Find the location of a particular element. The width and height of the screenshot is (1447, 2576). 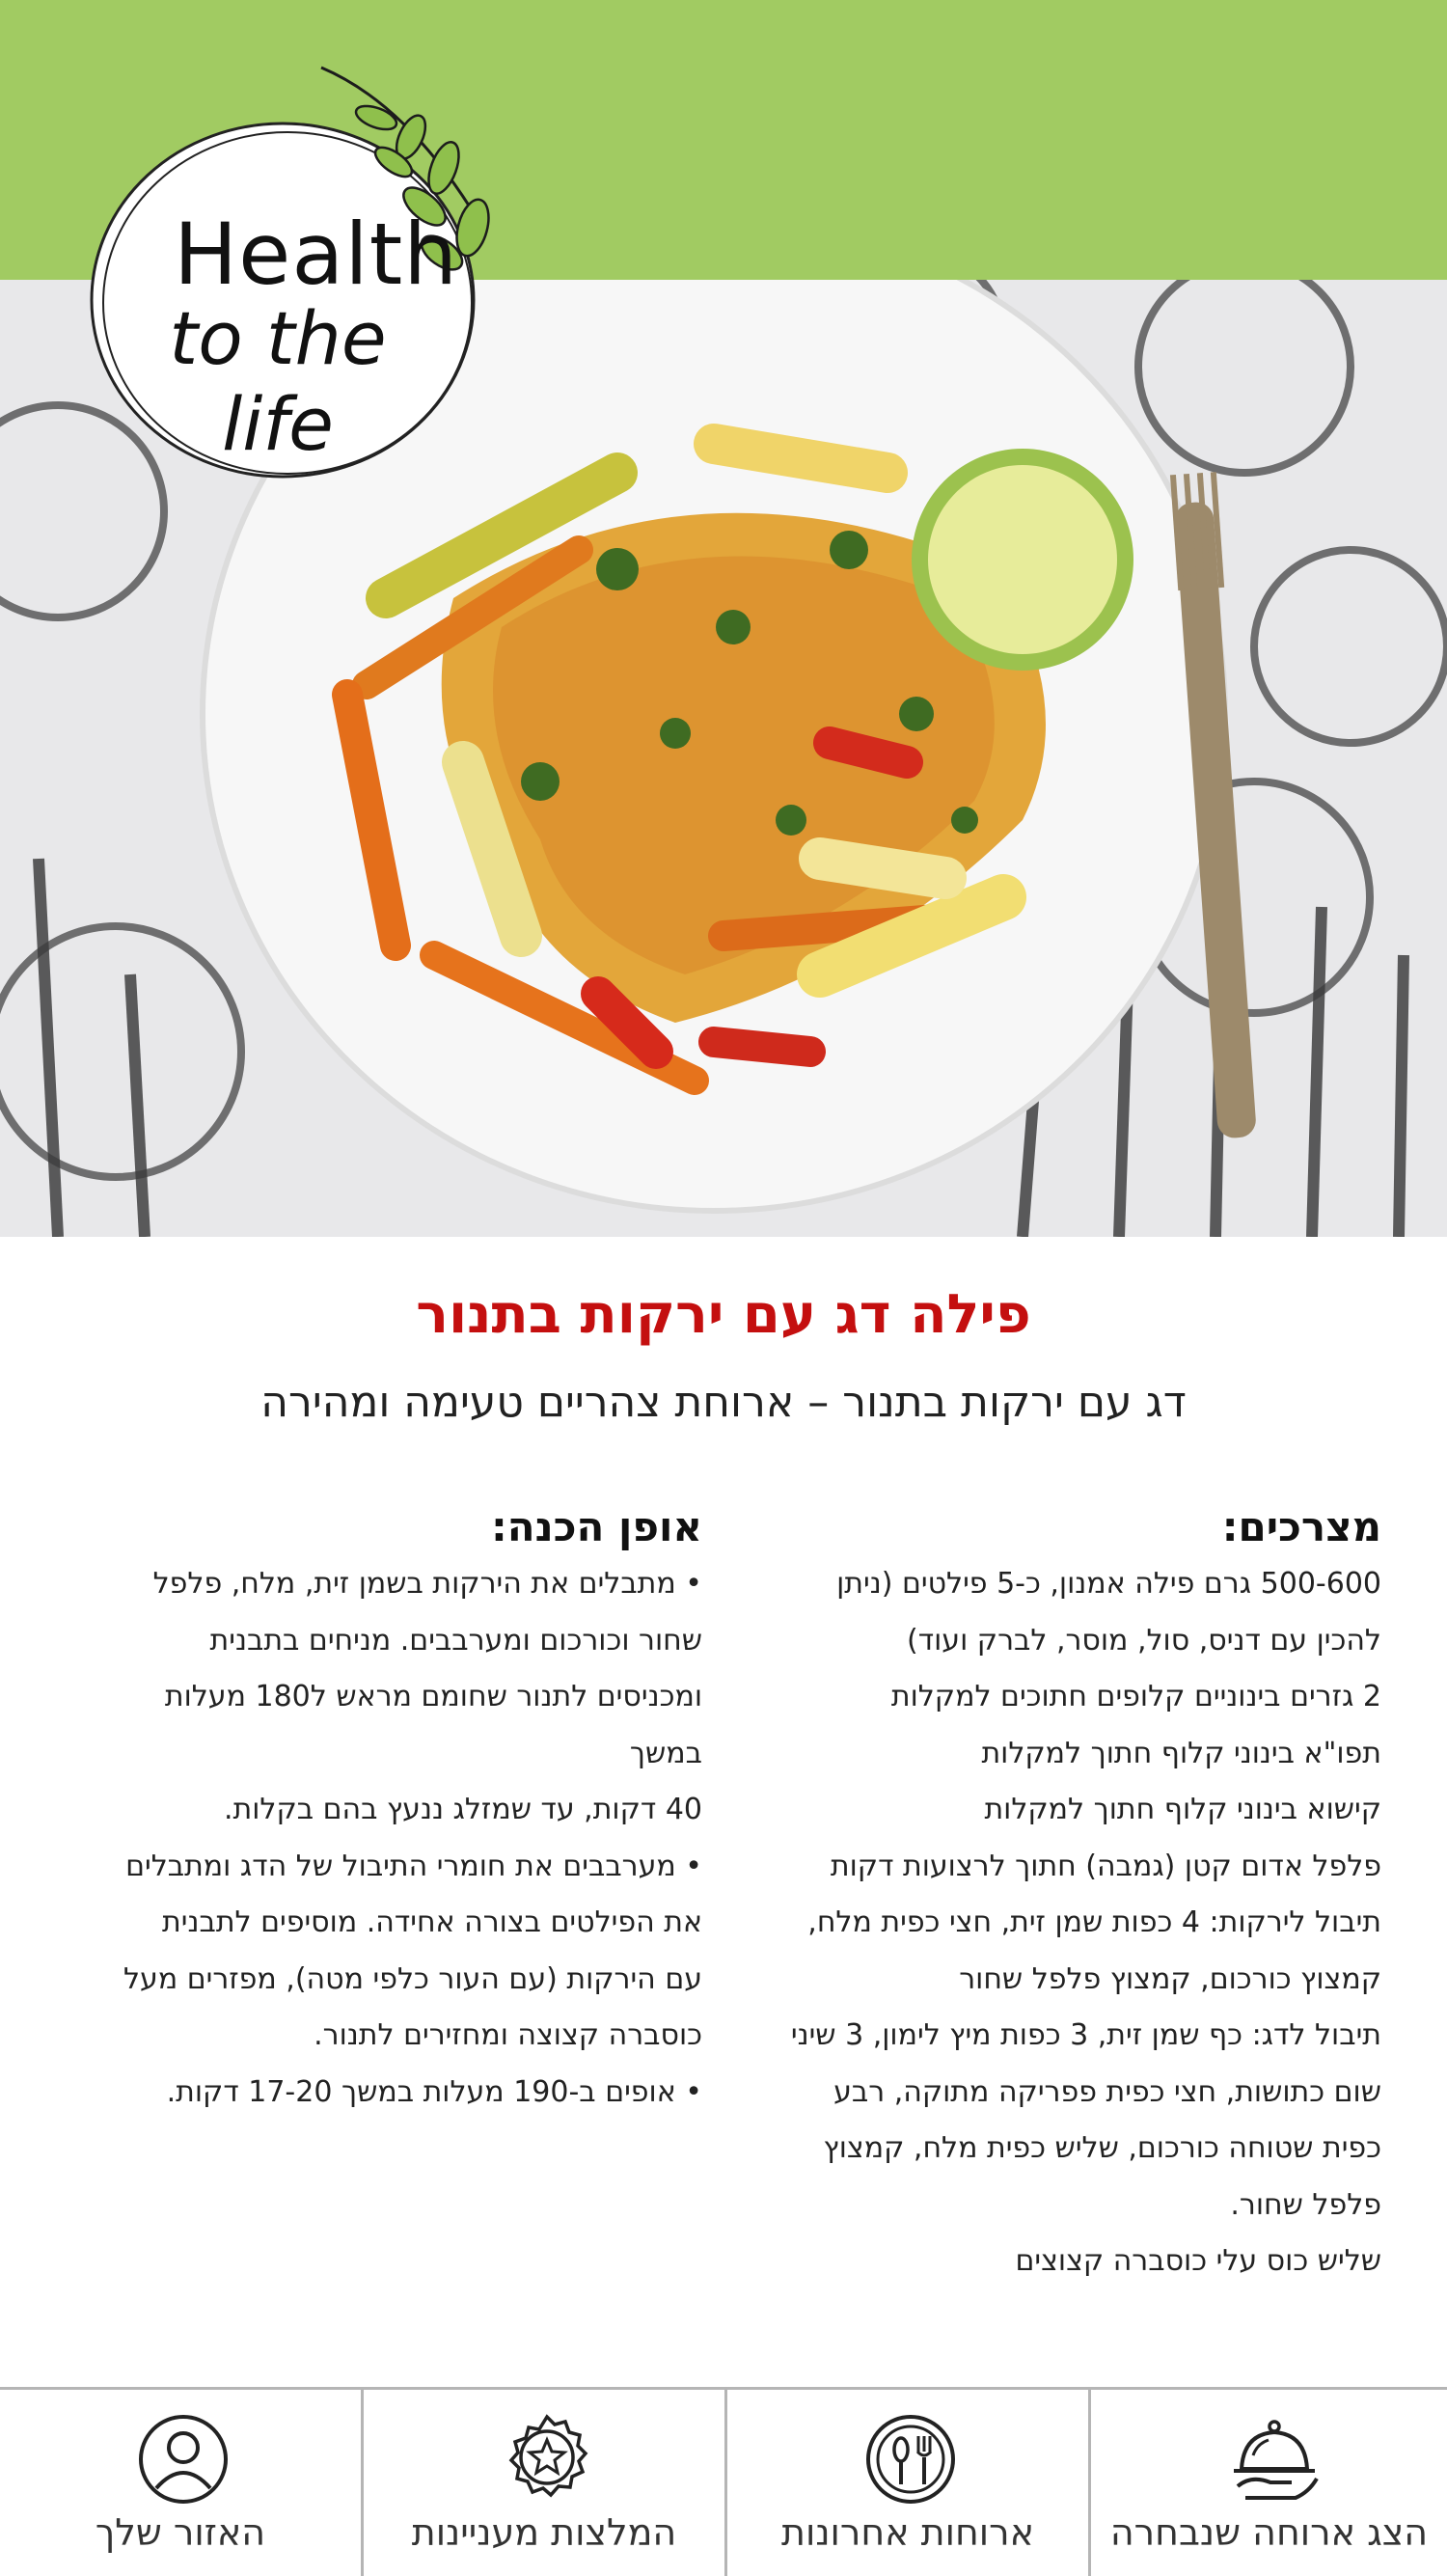

bottom-nav: האזור שלך המלצות מעניינות ארוחות אחרונות is located at coordinates (723, 2482).